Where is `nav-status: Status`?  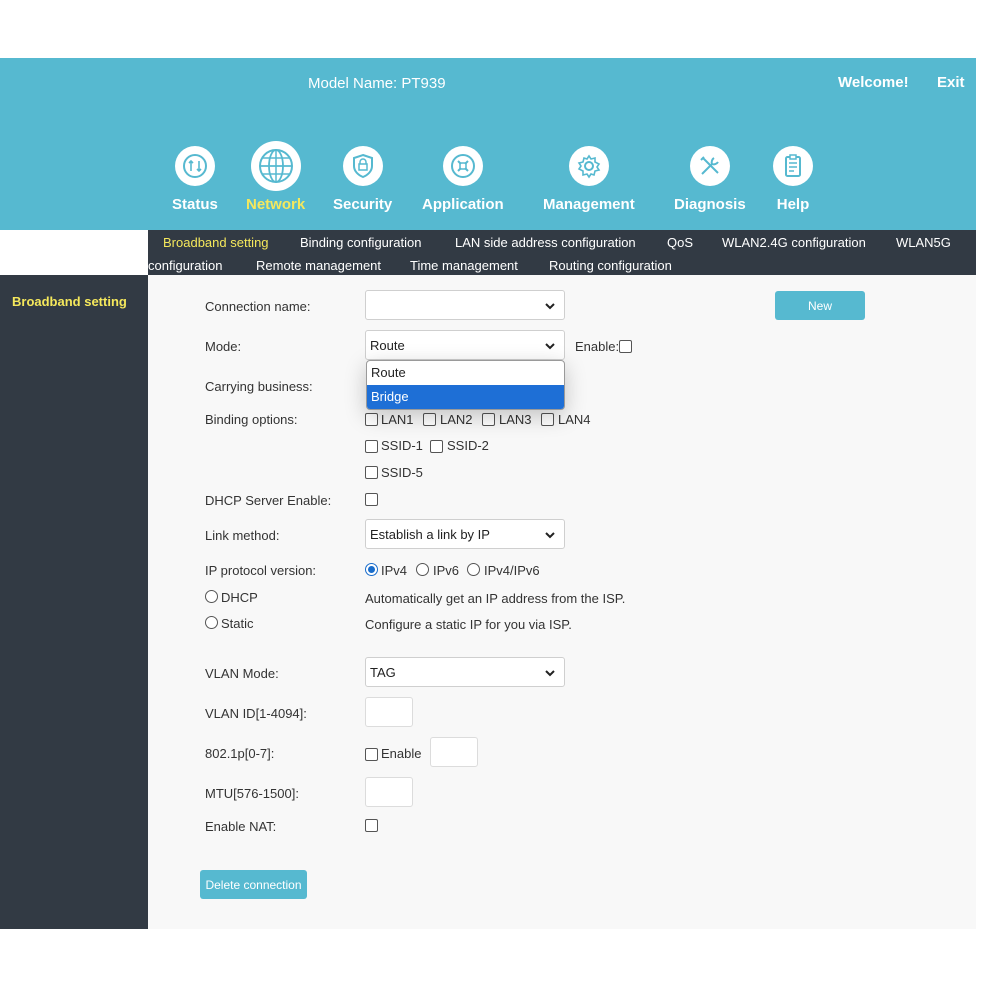
nav-status: Status is located at coordinates (195, 179).